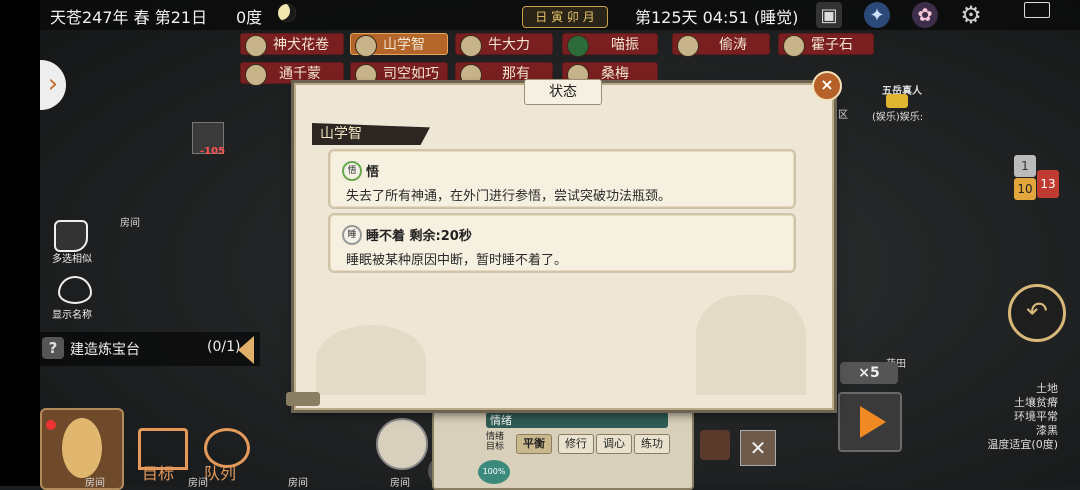  What do you see at coordinates (717, 17) in the screenshot?
I see `game-time: 第125天 04:51 (睡觉)` at bounding box center [717, 17].